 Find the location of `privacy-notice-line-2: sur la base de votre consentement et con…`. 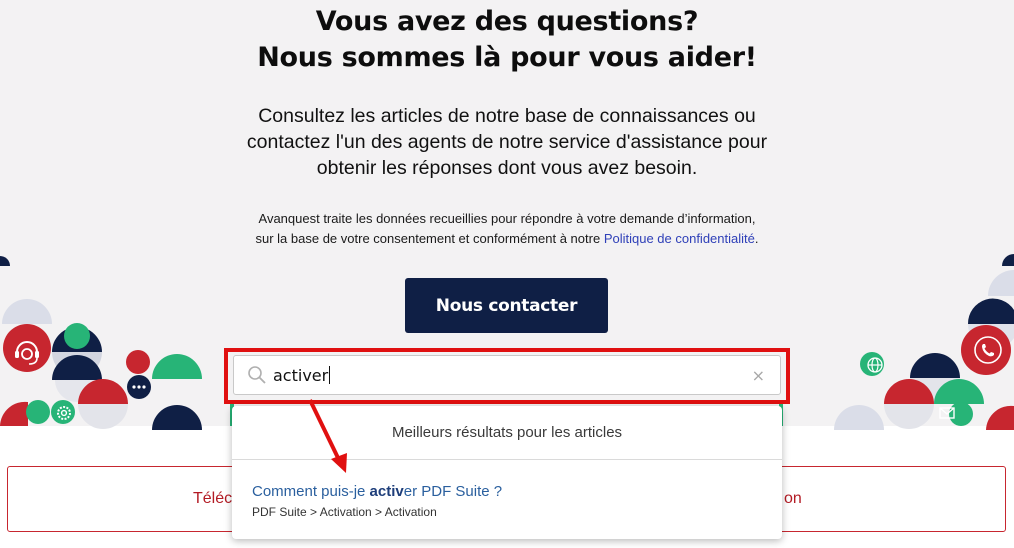

privacy-notice-line-2: sur la base de votre consentement et con… is located at coordinates (507, 239).